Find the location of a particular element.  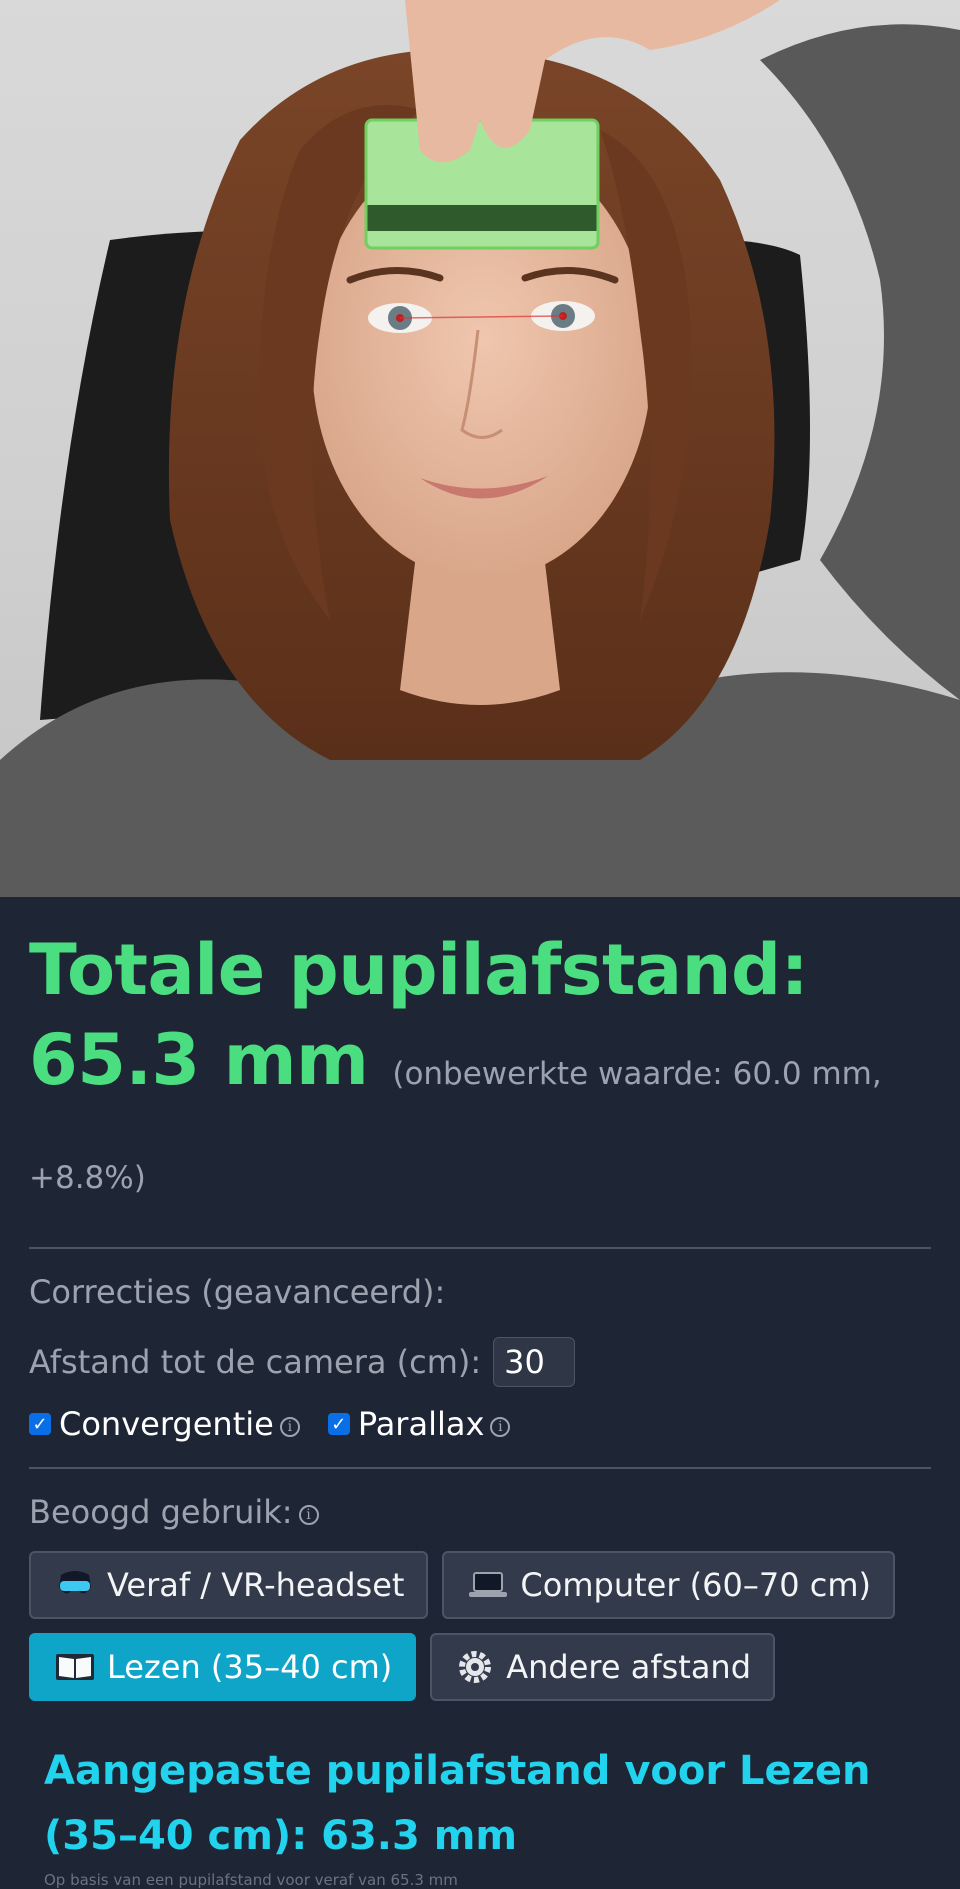

corrections-heading: Correcties (geavanceerd): is located at coordinates (237, 1292).